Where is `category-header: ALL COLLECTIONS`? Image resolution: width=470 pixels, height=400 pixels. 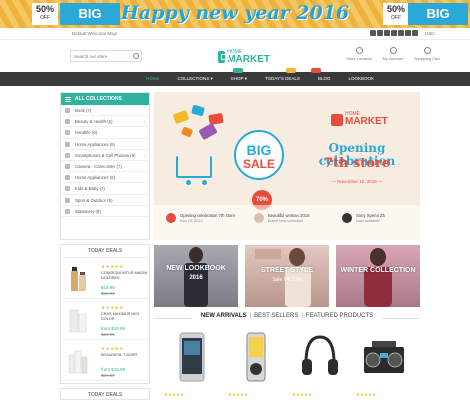 category-header: ALL COLLECTIONS is located at coordinates (105, 99).